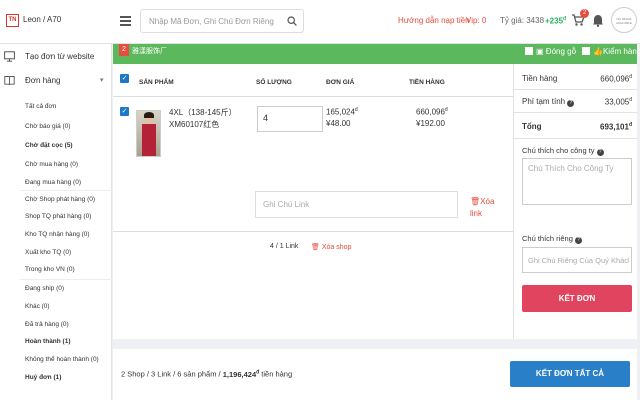  What do you see at coordinates (48, 252) in the screenshot?
I see `sidebar-subitem: Xuất kho TQ (0)` at bounding box center [48, 252].